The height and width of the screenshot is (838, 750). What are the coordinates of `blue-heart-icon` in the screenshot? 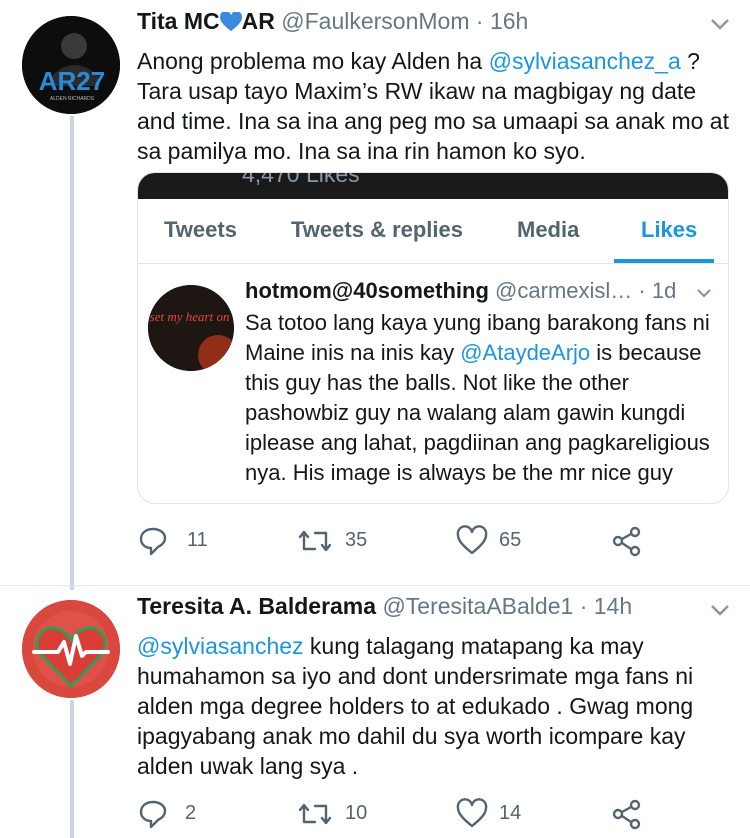 It's located at (230, 24).